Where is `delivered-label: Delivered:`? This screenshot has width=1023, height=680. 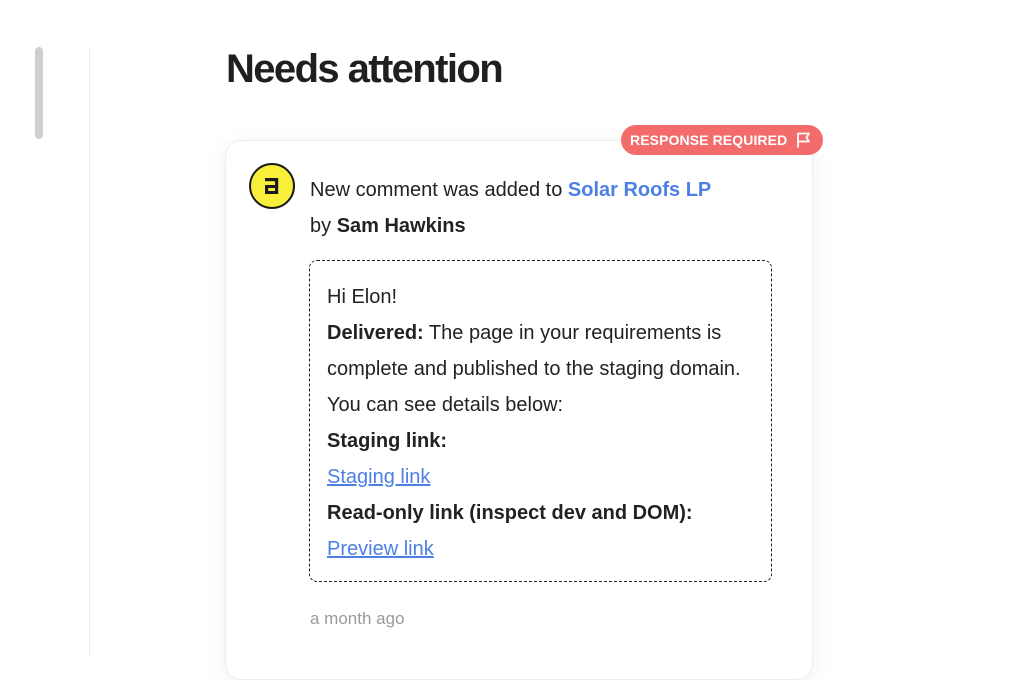 delivered-label: Delivered: is located at coordinates (375, 333).